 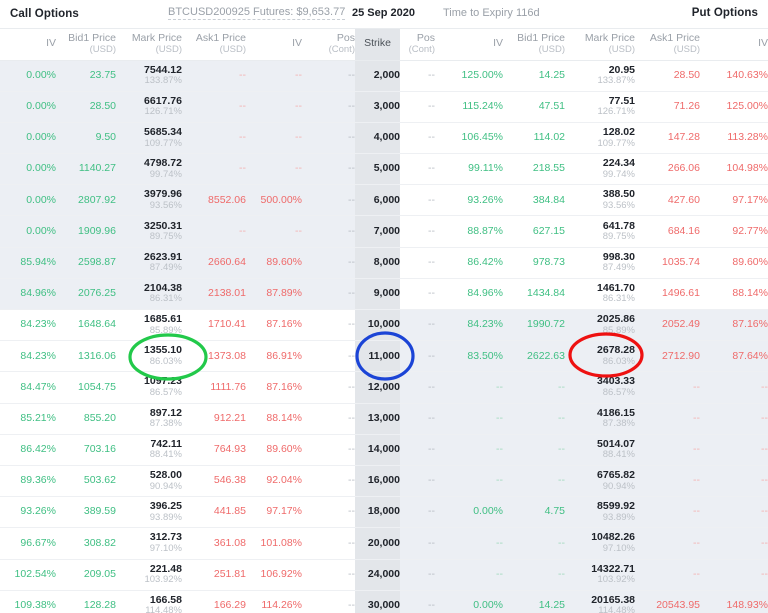 What do you see at coordinates (274, 543) in the screenshot?
I see `call-iv-ask: 101.08%` at bounding box center [274, 543].